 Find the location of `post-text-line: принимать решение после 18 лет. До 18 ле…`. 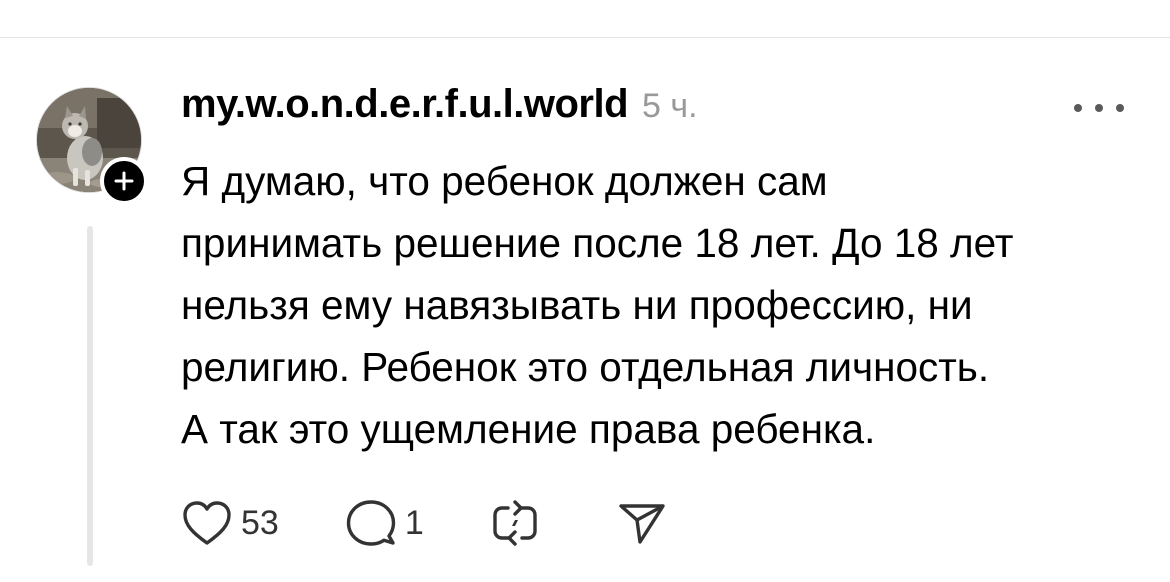

post-text-line: принимать решение после 18 лет. До 18 ле… is located at coordinates (597, 243).